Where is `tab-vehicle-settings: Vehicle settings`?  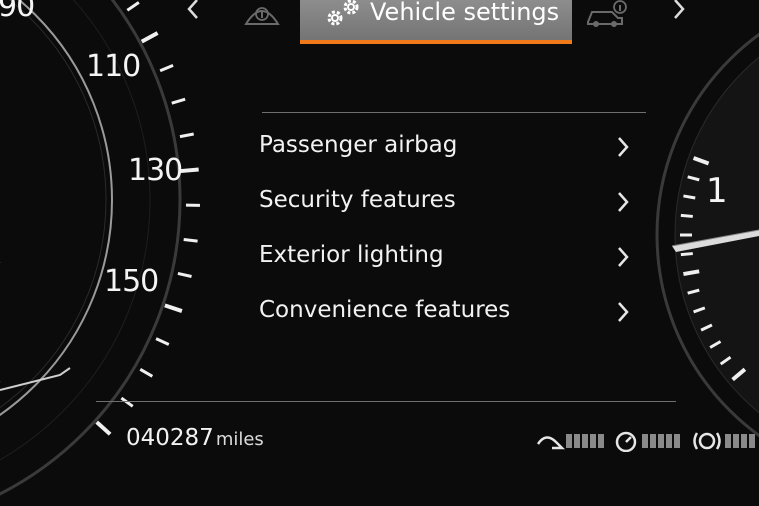
tab-vehicle-settings: Vehicle settings is located at coordinates (436, 22).